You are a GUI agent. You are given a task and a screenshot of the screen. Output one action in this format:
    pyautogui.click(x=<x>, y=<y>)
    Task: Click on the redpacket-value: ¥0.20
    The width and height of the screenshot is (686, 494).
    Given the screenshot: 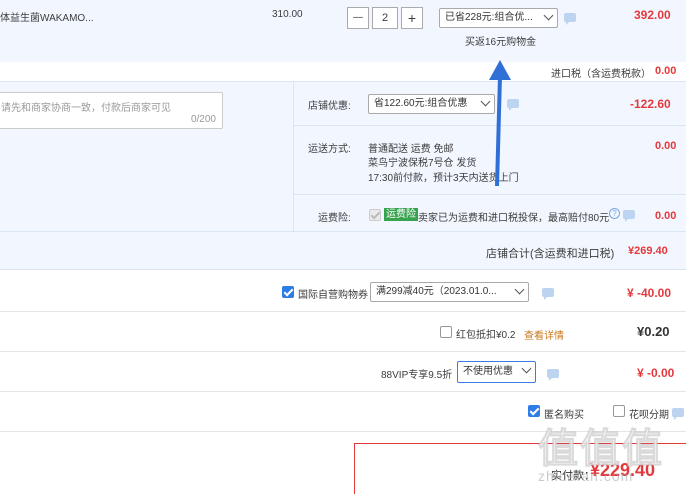 What is the action you would take?
    pyautogui.click(x=653, y=331)
    